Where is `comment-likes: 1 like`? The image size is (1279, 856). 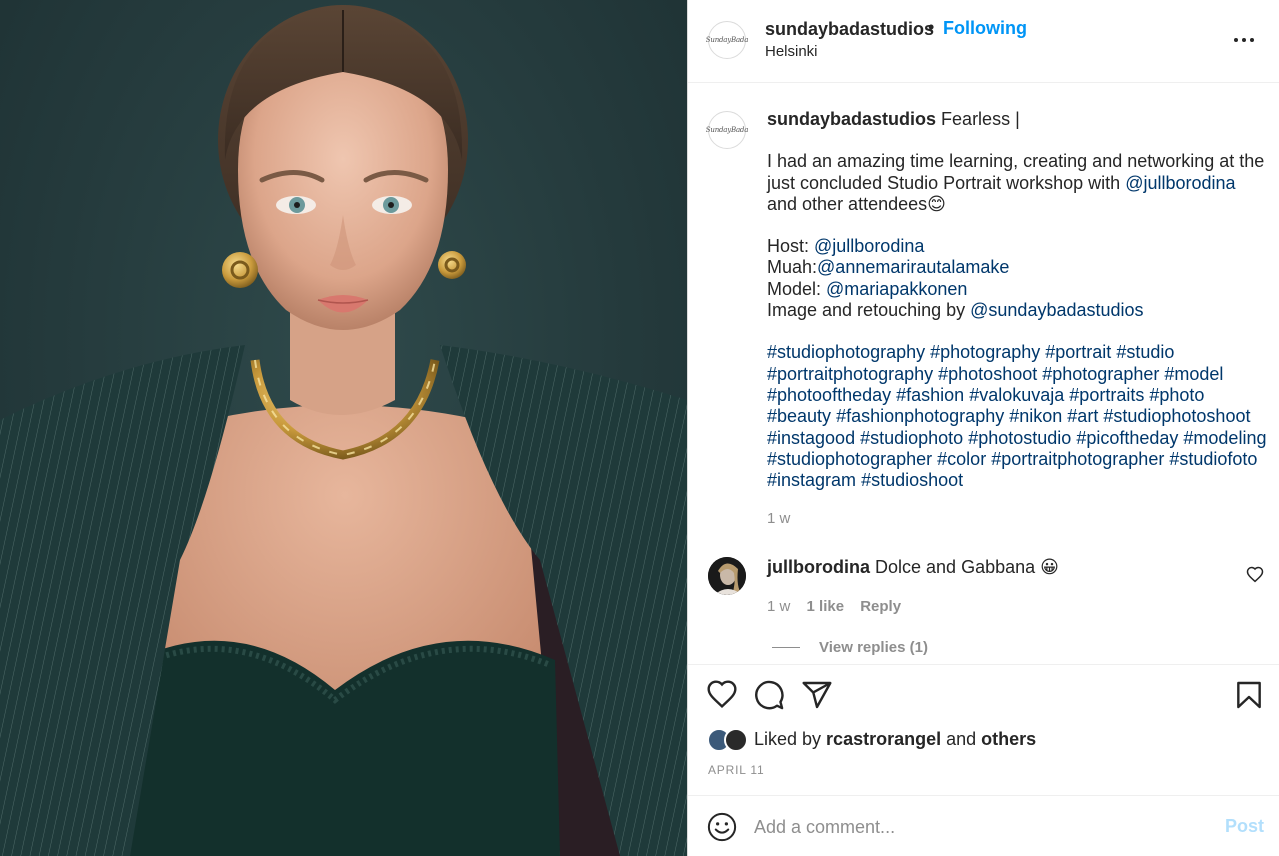 comment-likes: 1 like is located at coordinates (826, 606).